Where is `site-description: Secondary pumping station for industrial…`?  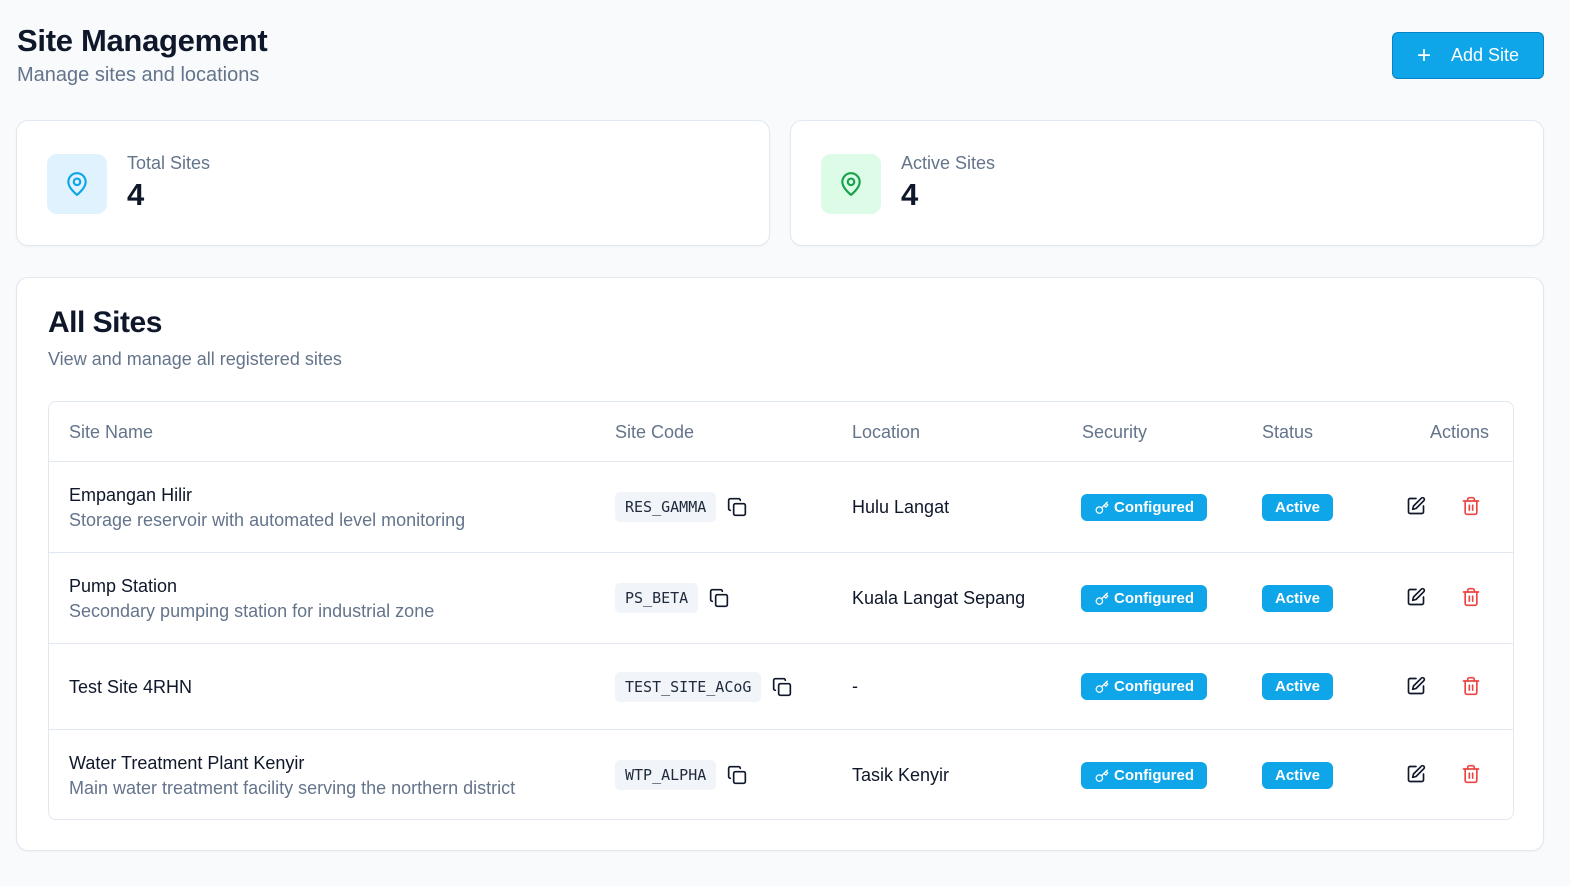 site-description: Secondary pumping station for industrial… is located at coordinates (252, 611).